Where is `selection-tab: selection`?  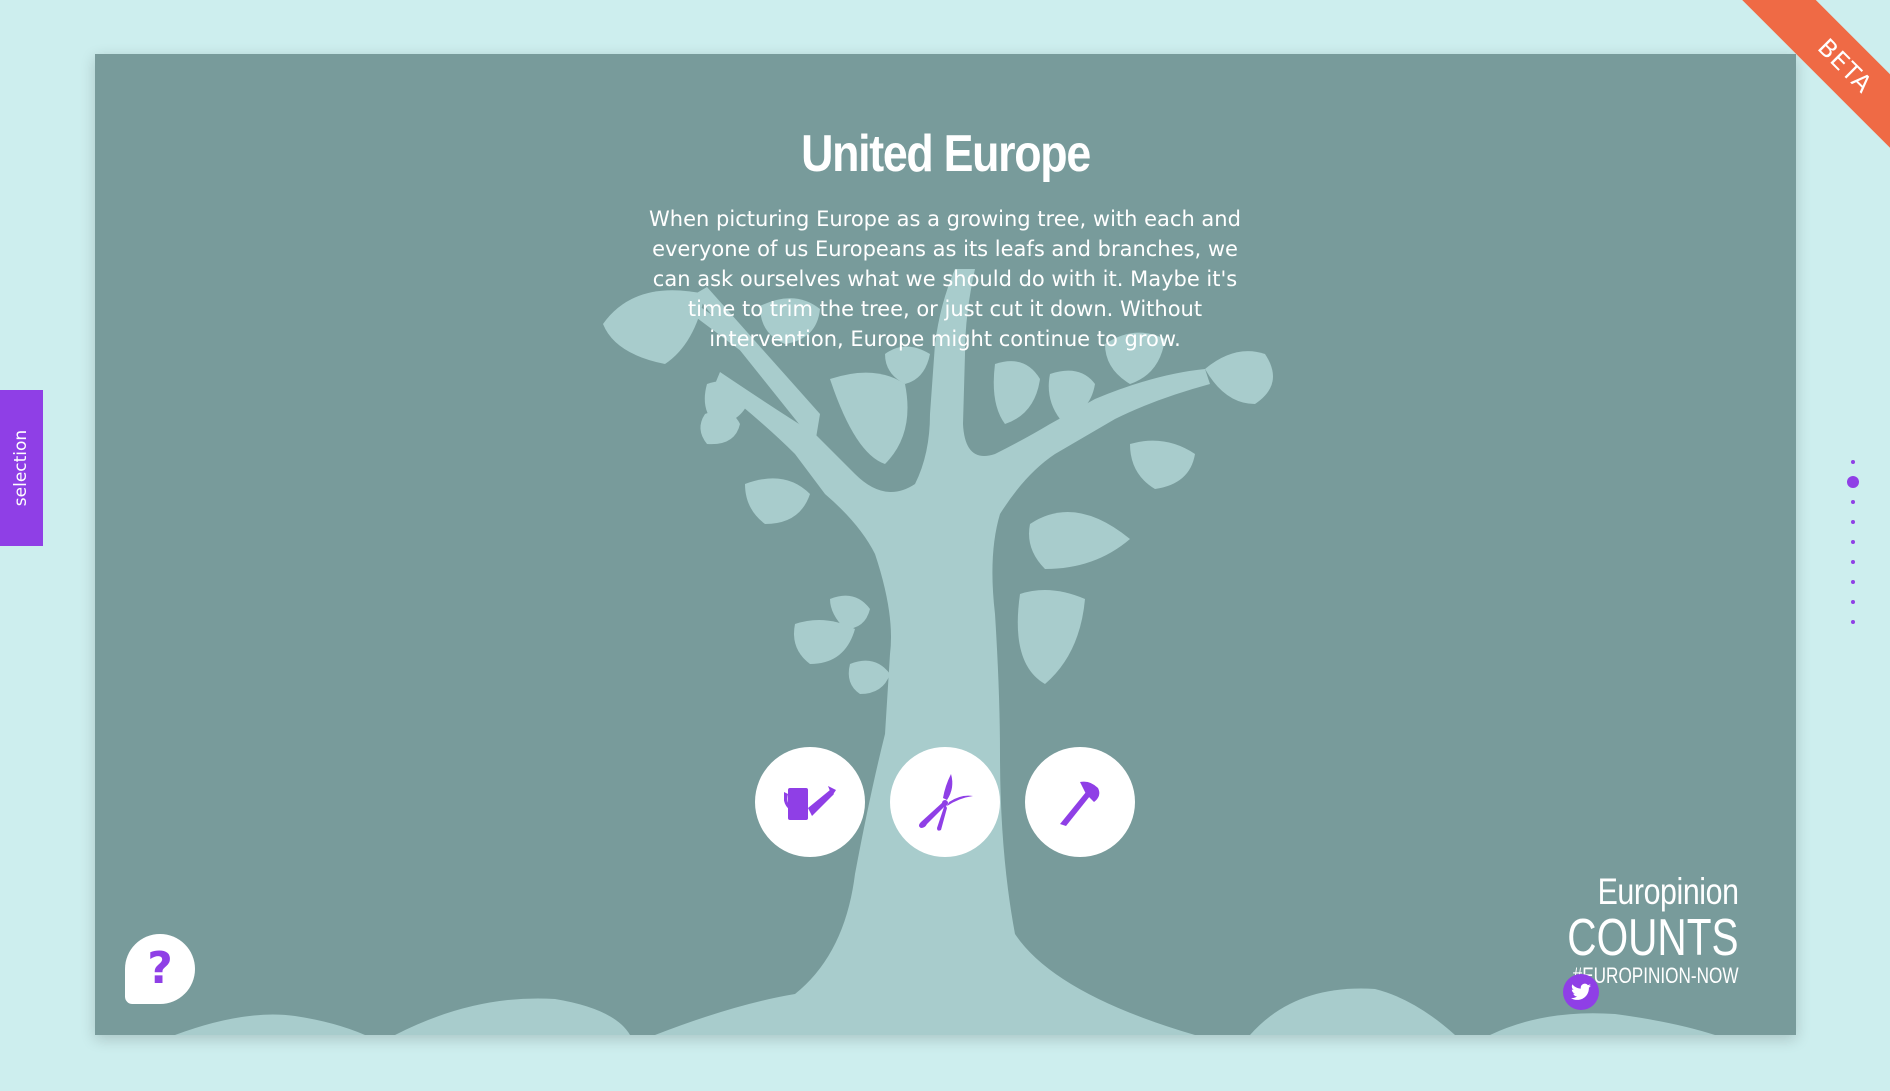 selection-tab: selection is located at coordinates (21, 468).